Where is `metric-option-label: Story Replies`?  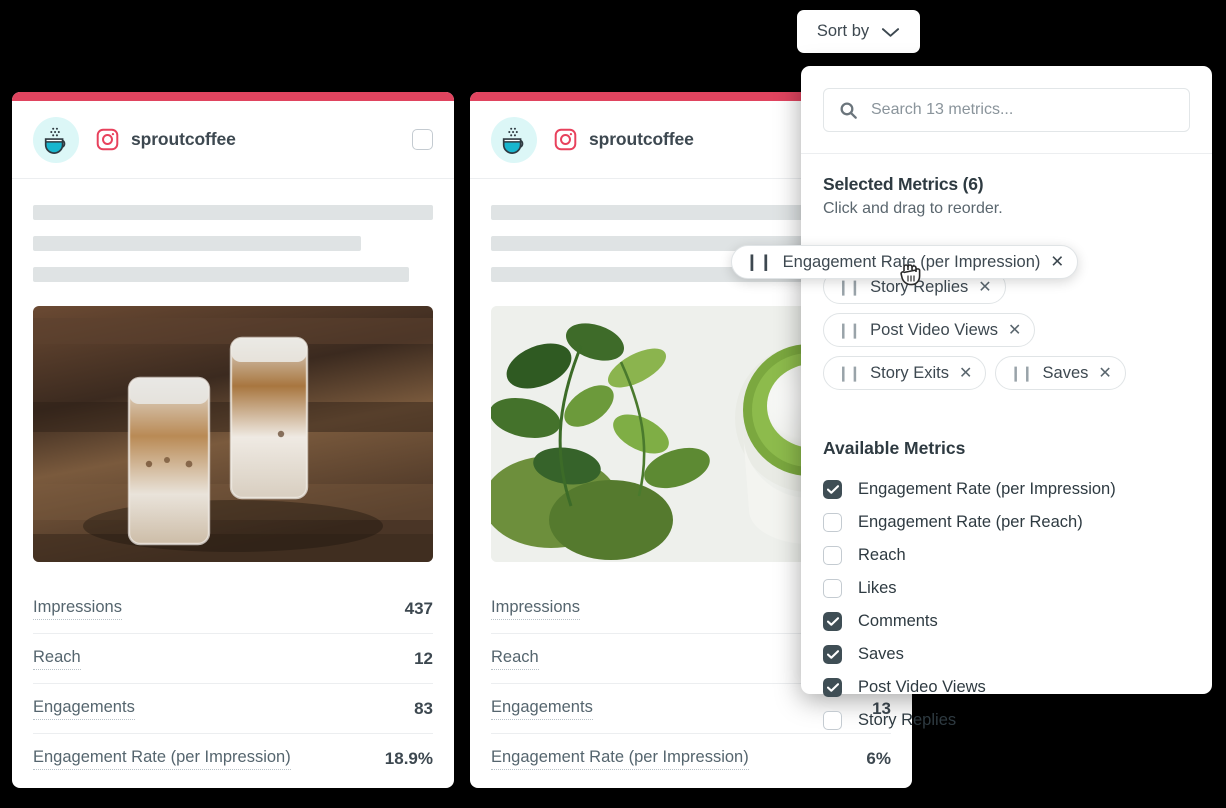
metric-option-label: Story Replies is located at coordinates (907, 720).